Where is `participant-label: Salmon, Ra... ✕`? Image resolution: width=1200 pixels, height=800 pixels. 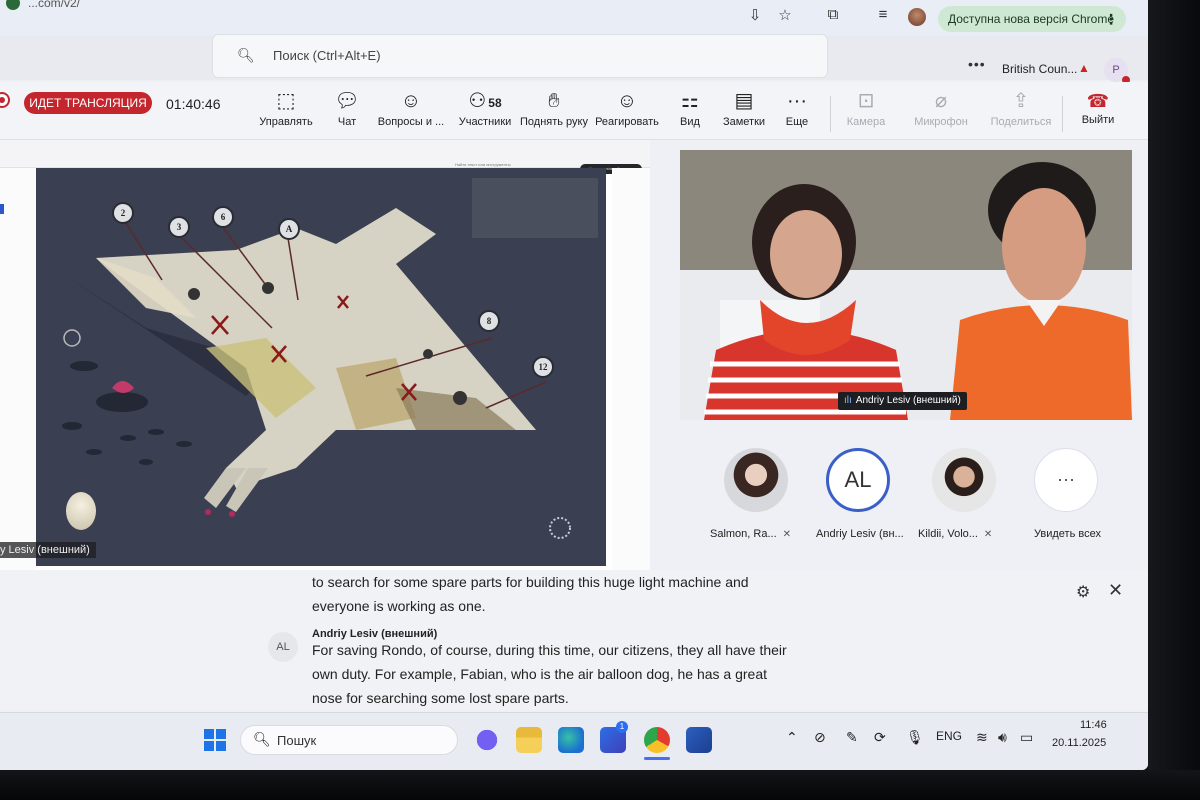
participant-label: Salmon, Ra... ✕ is located at coordinates (750, 534).